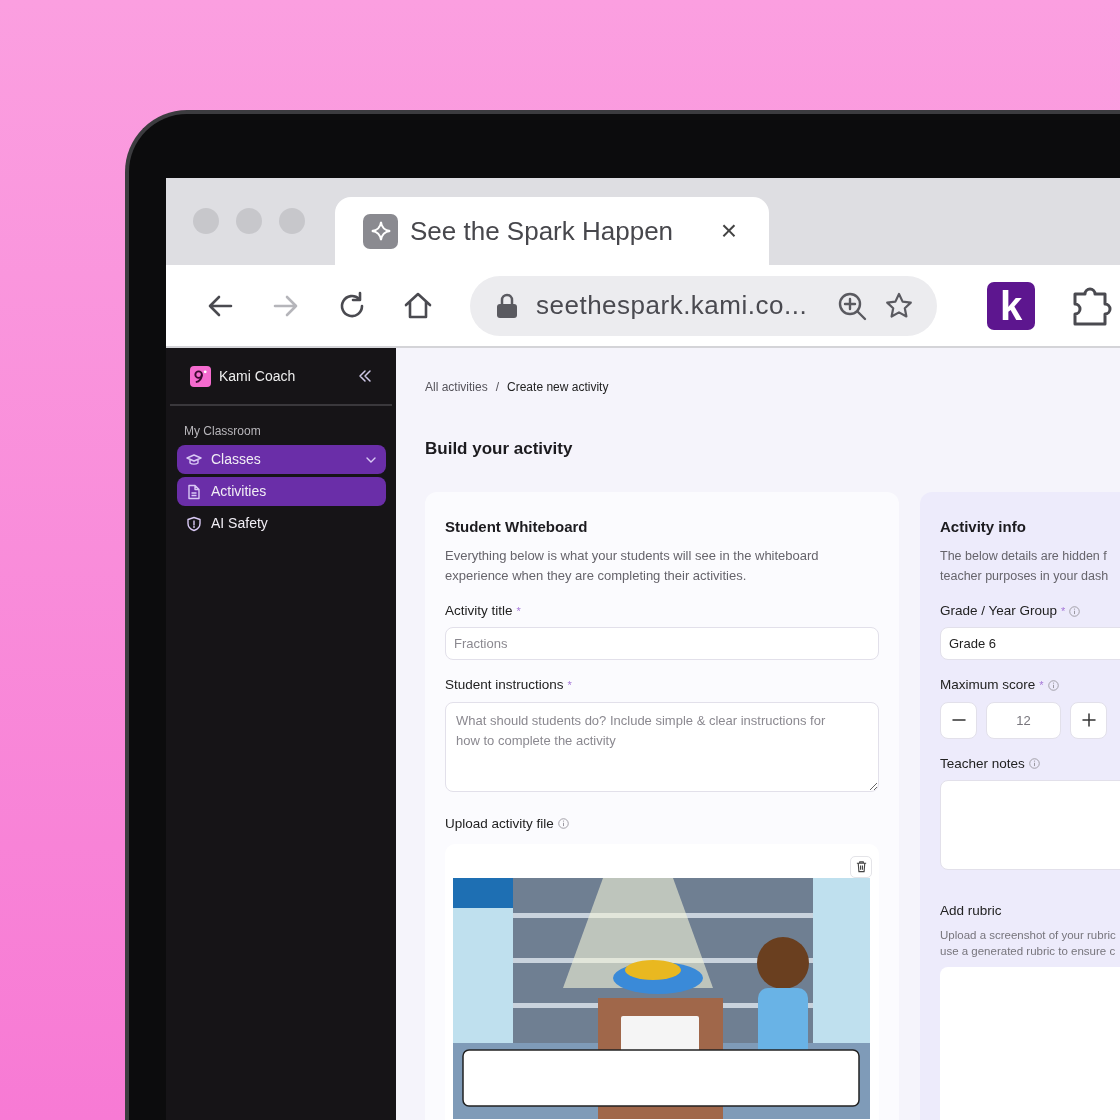 This screenshot has width=1120, height=1120. What do you see at coordinates (971, 910) in the screenshot?
I see `field-label: Add rubric` at bounding box center [971, 910].